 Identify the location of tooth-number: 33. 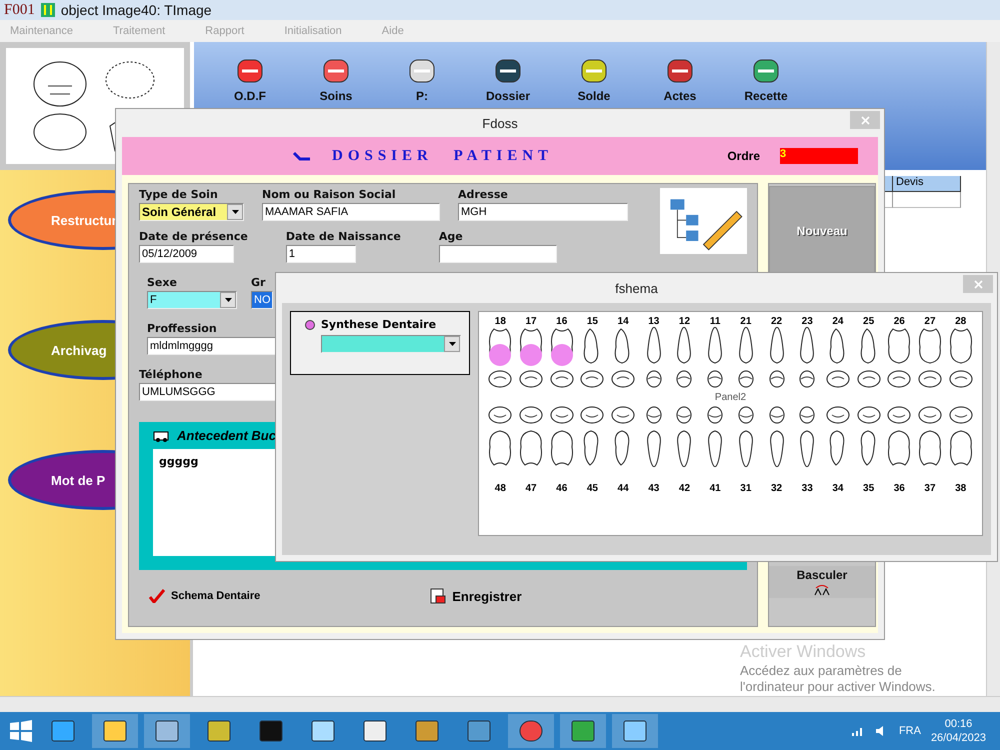
(807, 488).